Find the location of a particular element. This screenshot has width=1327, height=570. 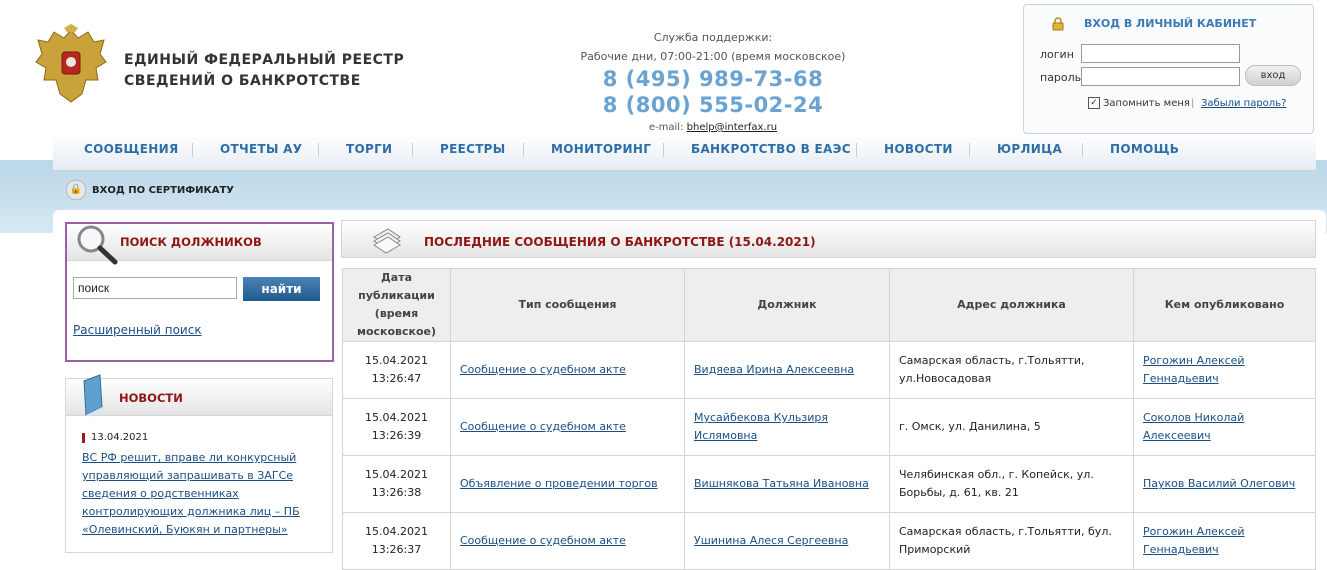

column-header-address: Адрес должника is located at coordinates (1011, 305).